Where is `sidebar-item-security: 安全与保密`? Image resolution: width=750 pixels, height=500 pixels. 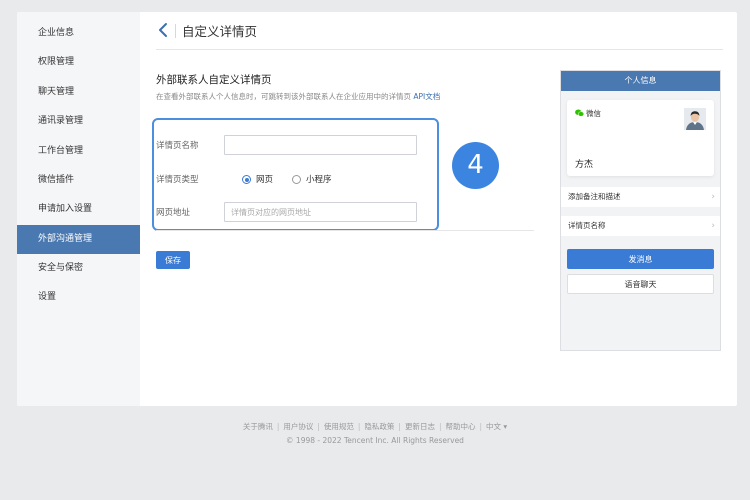 sidebar-item-security: 安全与保密 is located at coordinates (78, 268).